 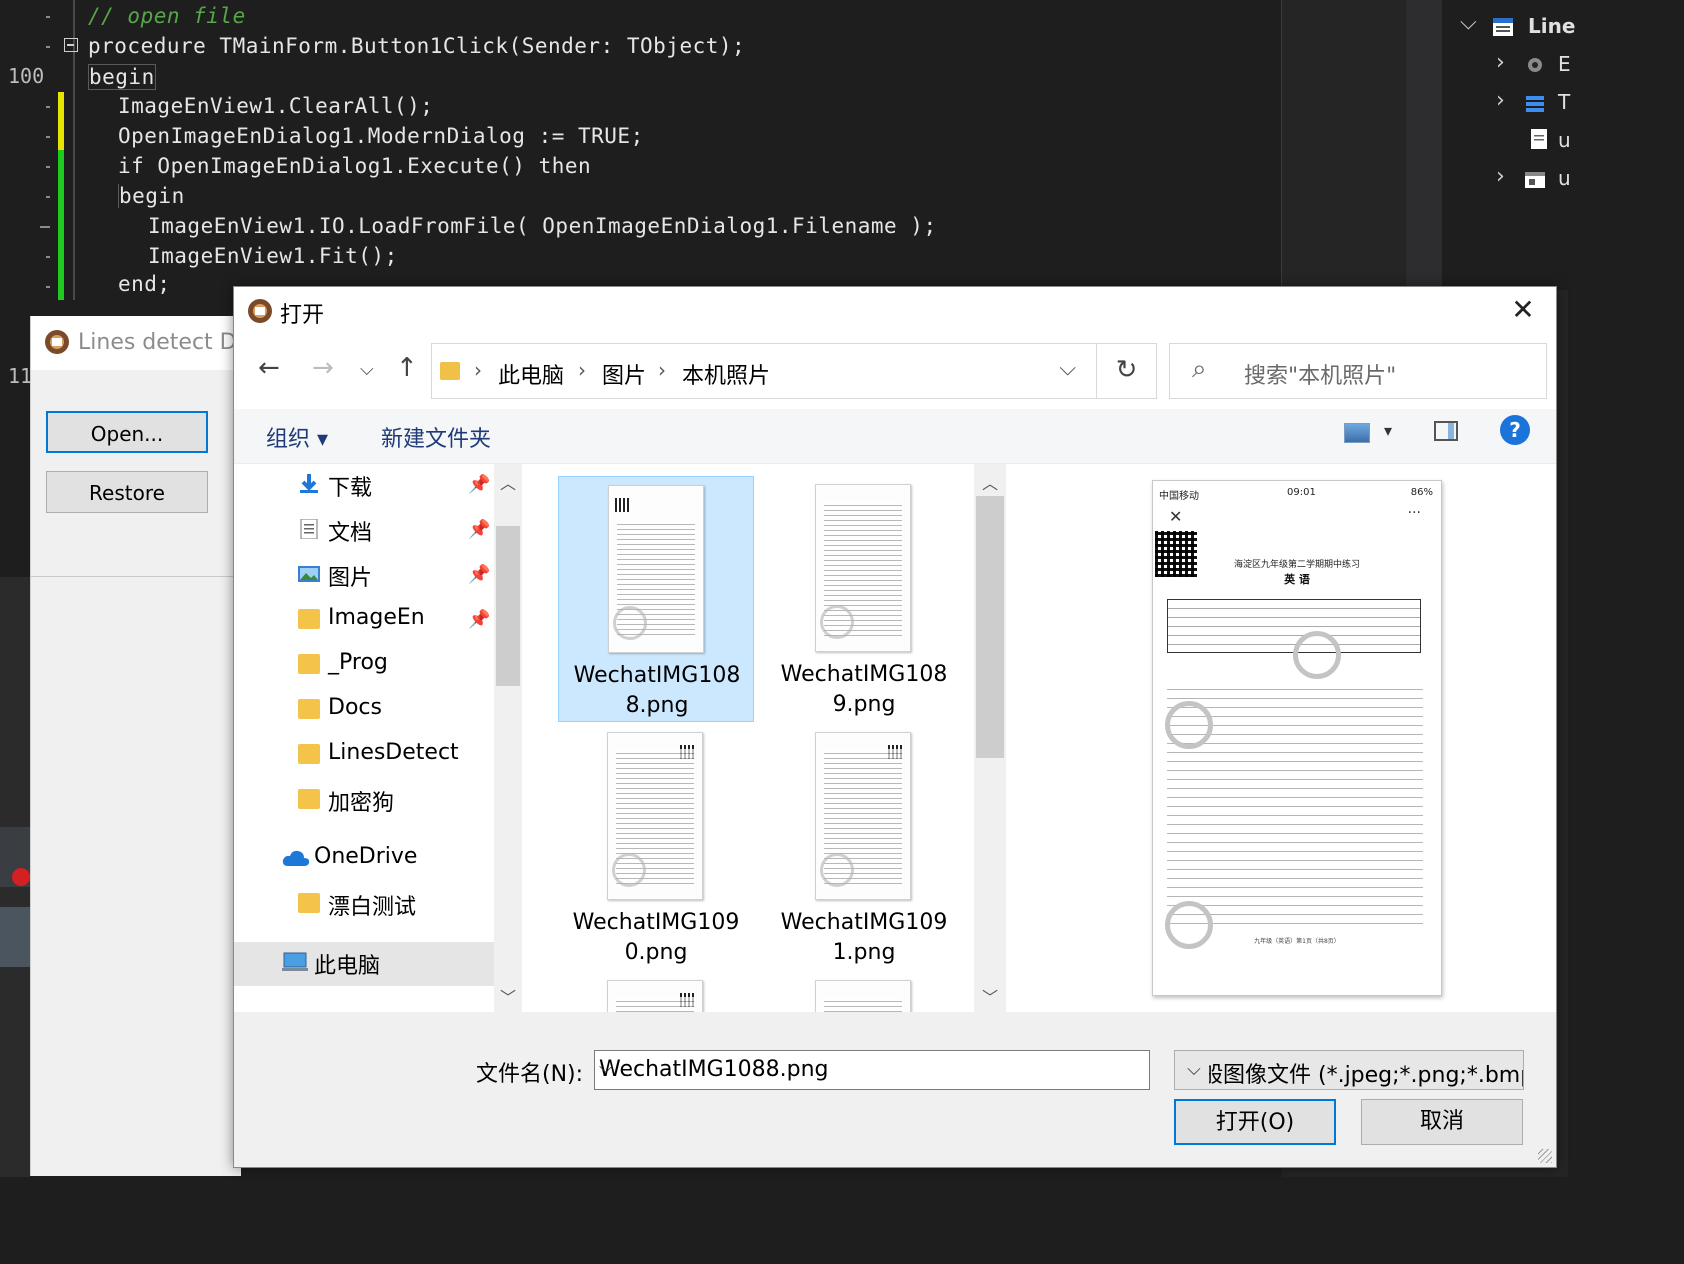 I want to click on breadcrumb-item: 图片, so click(x=624, y=374).